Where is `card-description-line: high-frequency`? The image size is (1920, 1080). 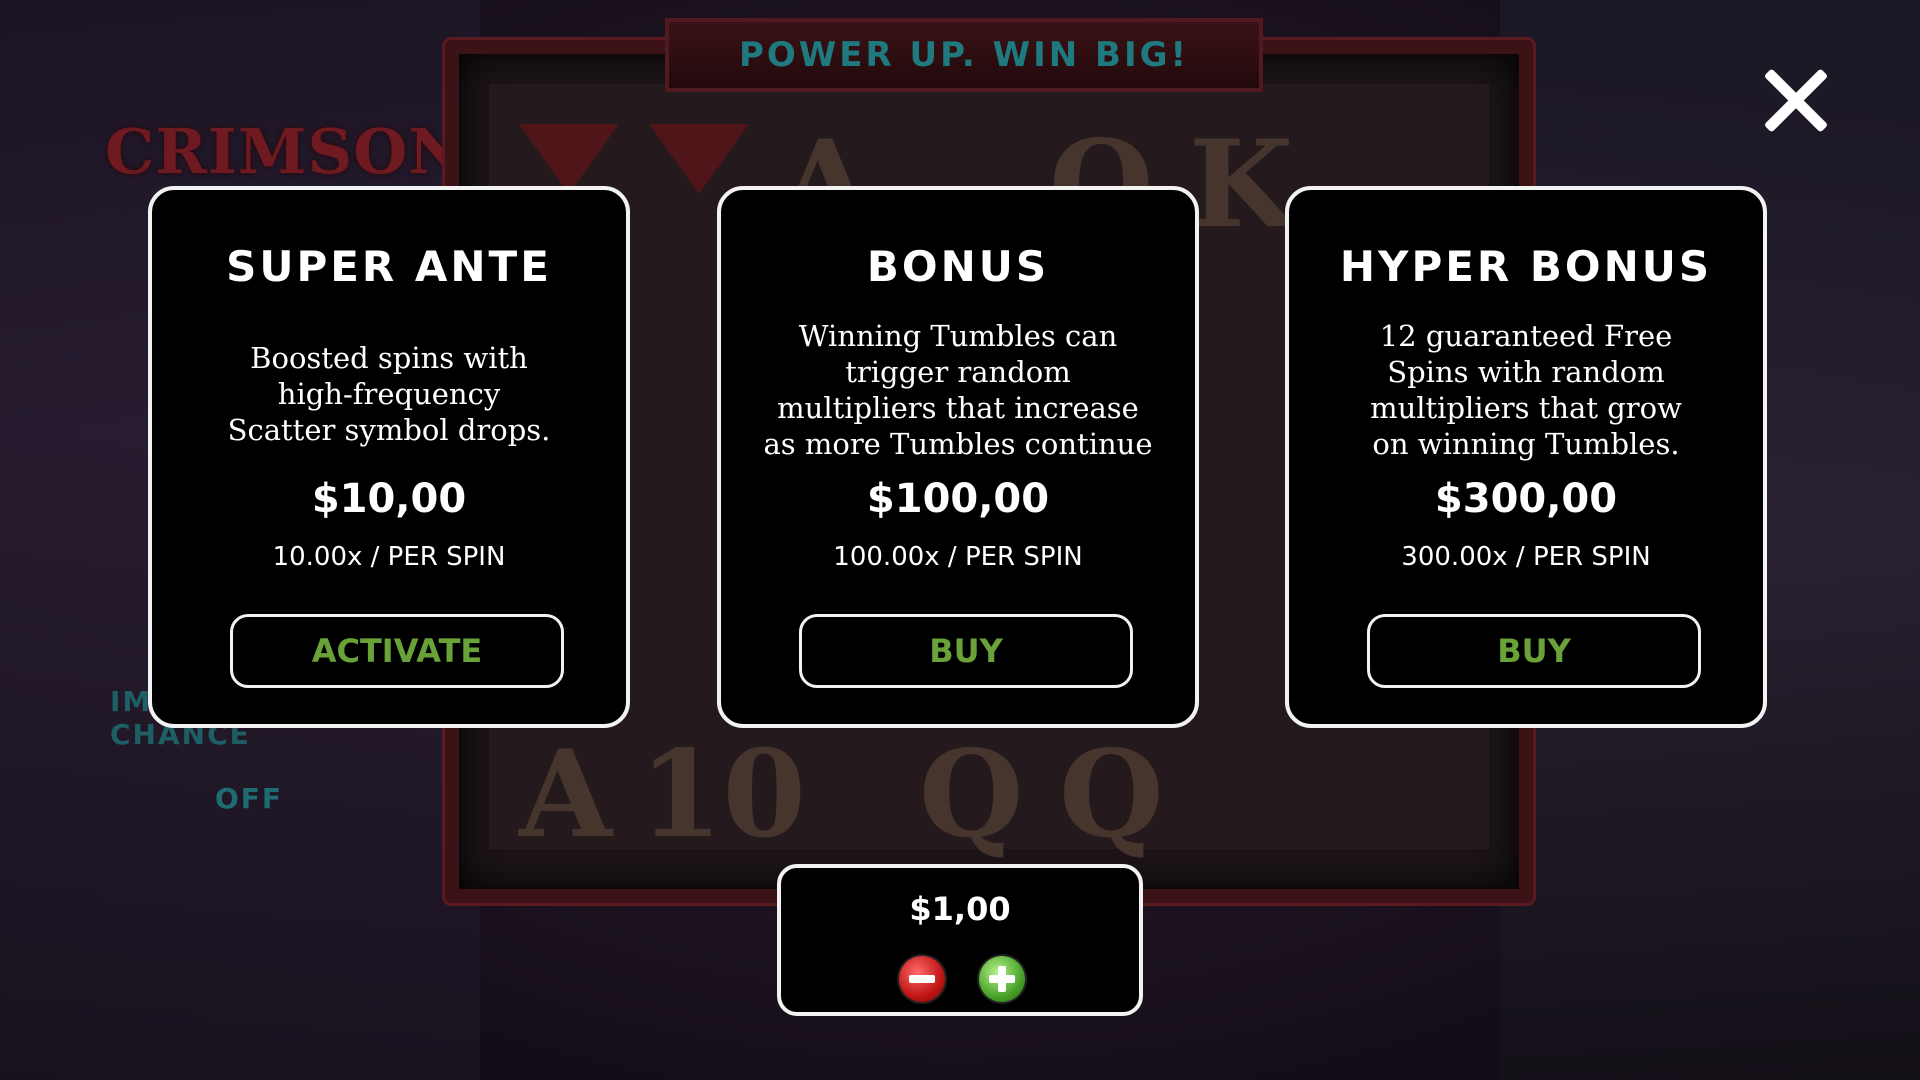
card-description-line: high-frequency is located at coordinates (389, 394).